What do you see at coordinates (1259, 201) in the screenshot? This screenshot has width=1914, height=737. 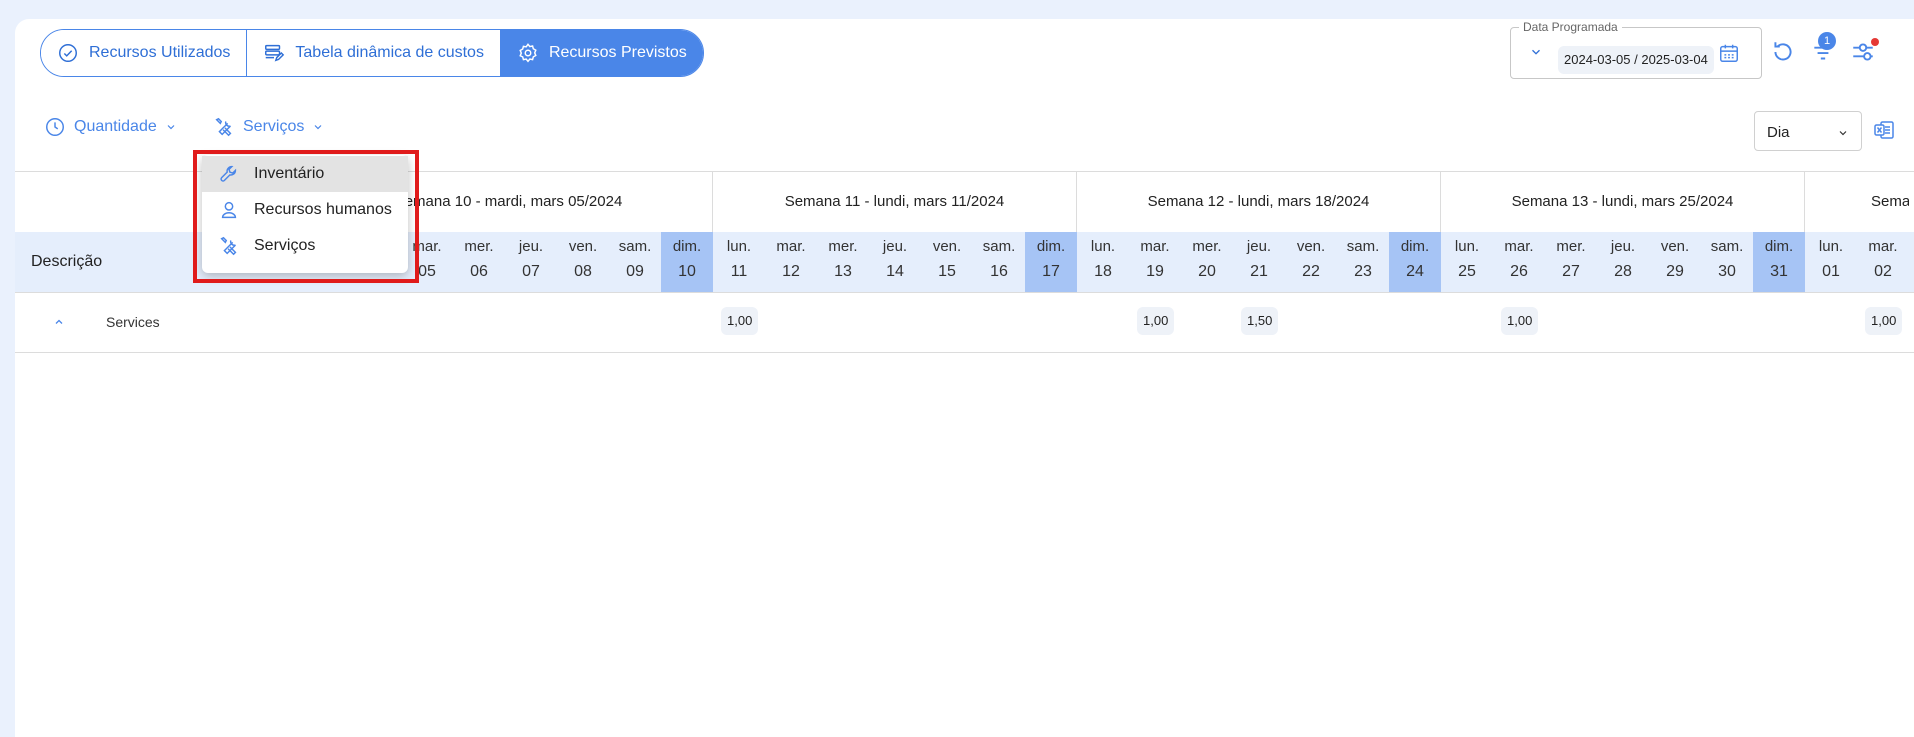 I see `week-header: Semana 12 - lundi, mars 18/2024` at bounding box center [1259, 201].